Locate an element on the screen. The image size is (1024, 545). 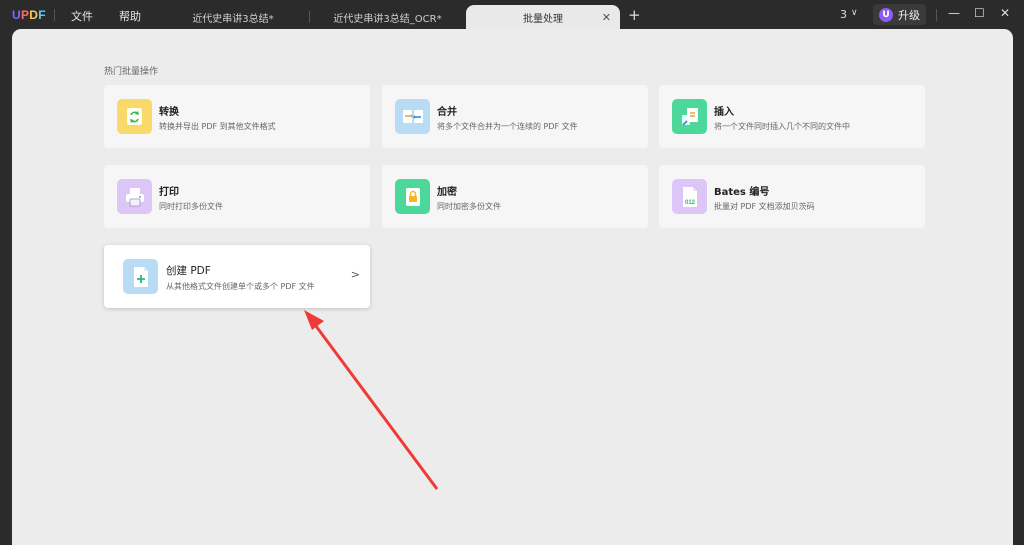
annotation-arrow is located at coordinates (371, 400).